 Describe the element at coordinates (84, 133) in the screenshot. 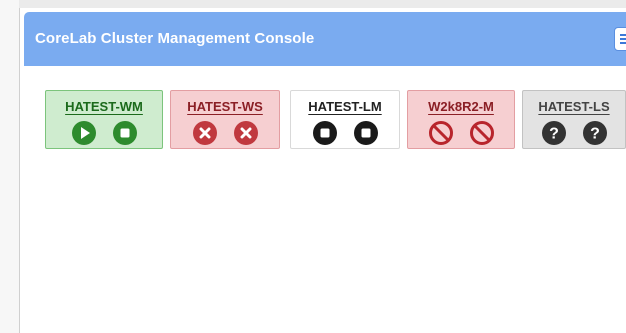

I see `play-icon` at that location.